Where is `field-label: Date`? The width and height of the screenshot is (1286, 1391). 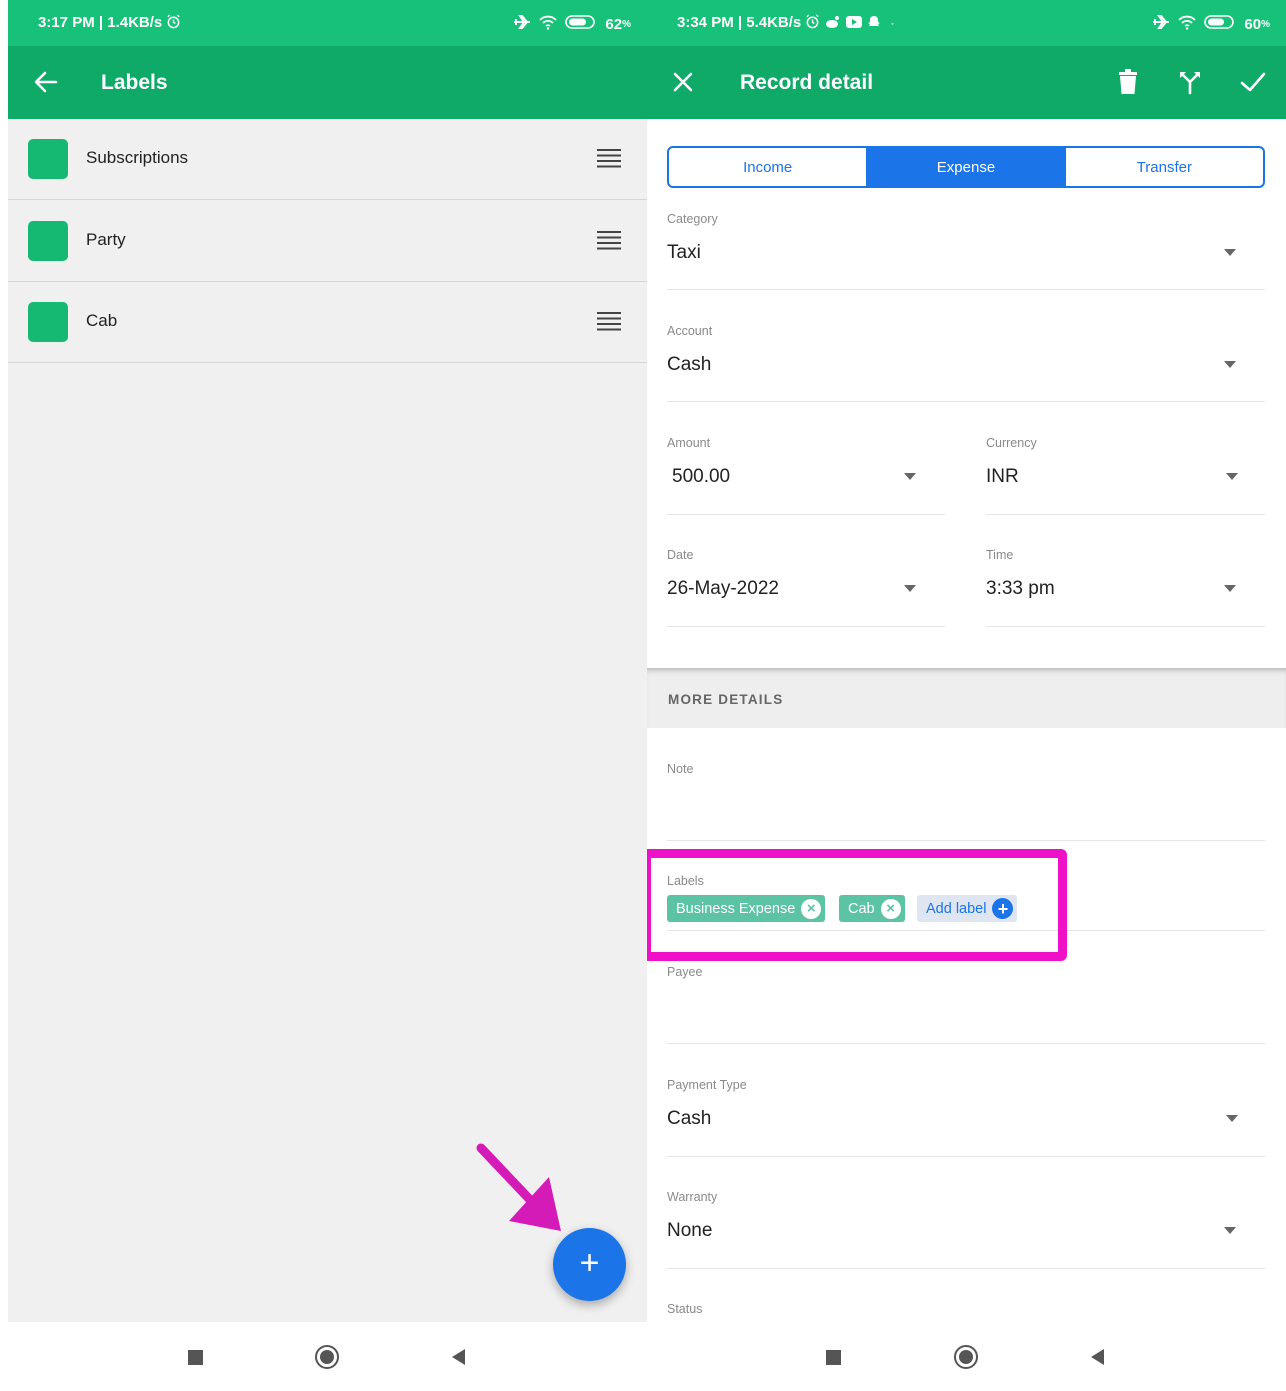
field-label: Date is located at coordinates (680, 555).